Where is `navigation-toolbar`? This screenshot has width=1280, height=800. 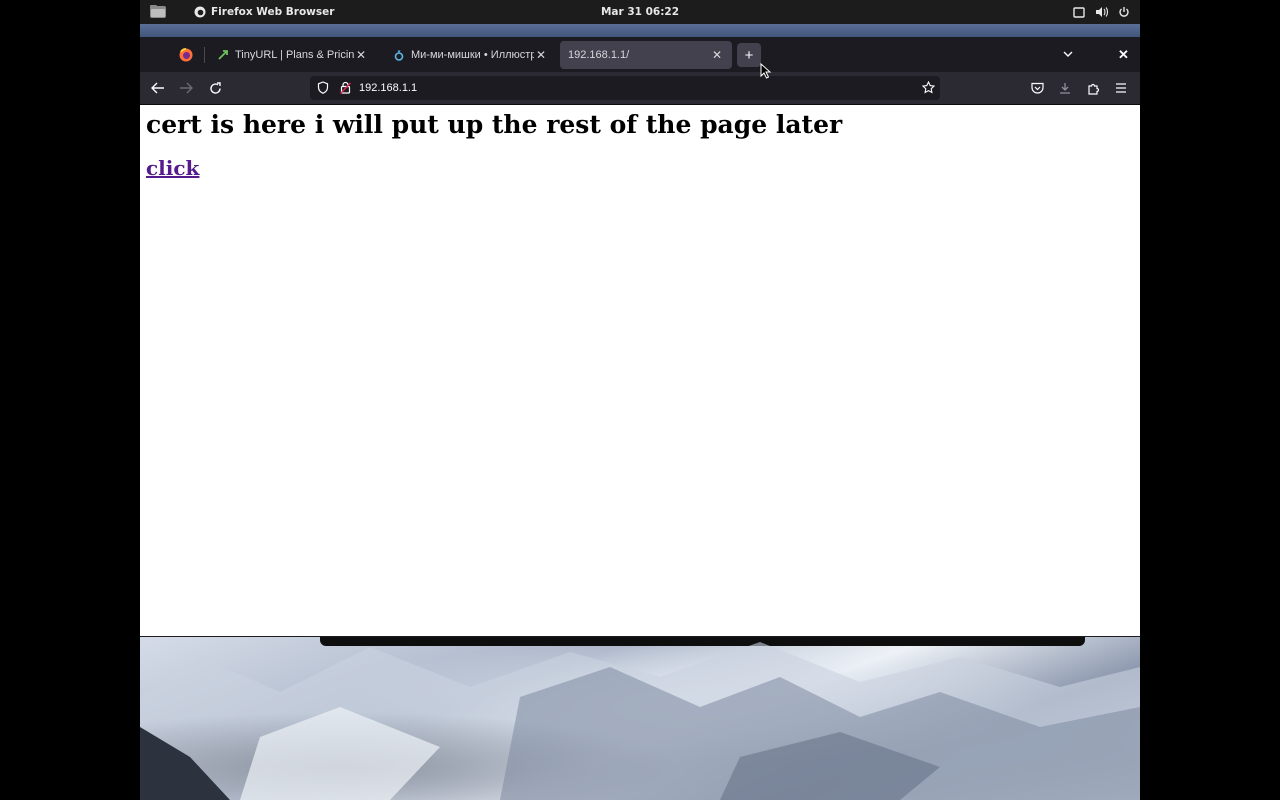
navigation-toolbar is located at coordinates (640, 88).